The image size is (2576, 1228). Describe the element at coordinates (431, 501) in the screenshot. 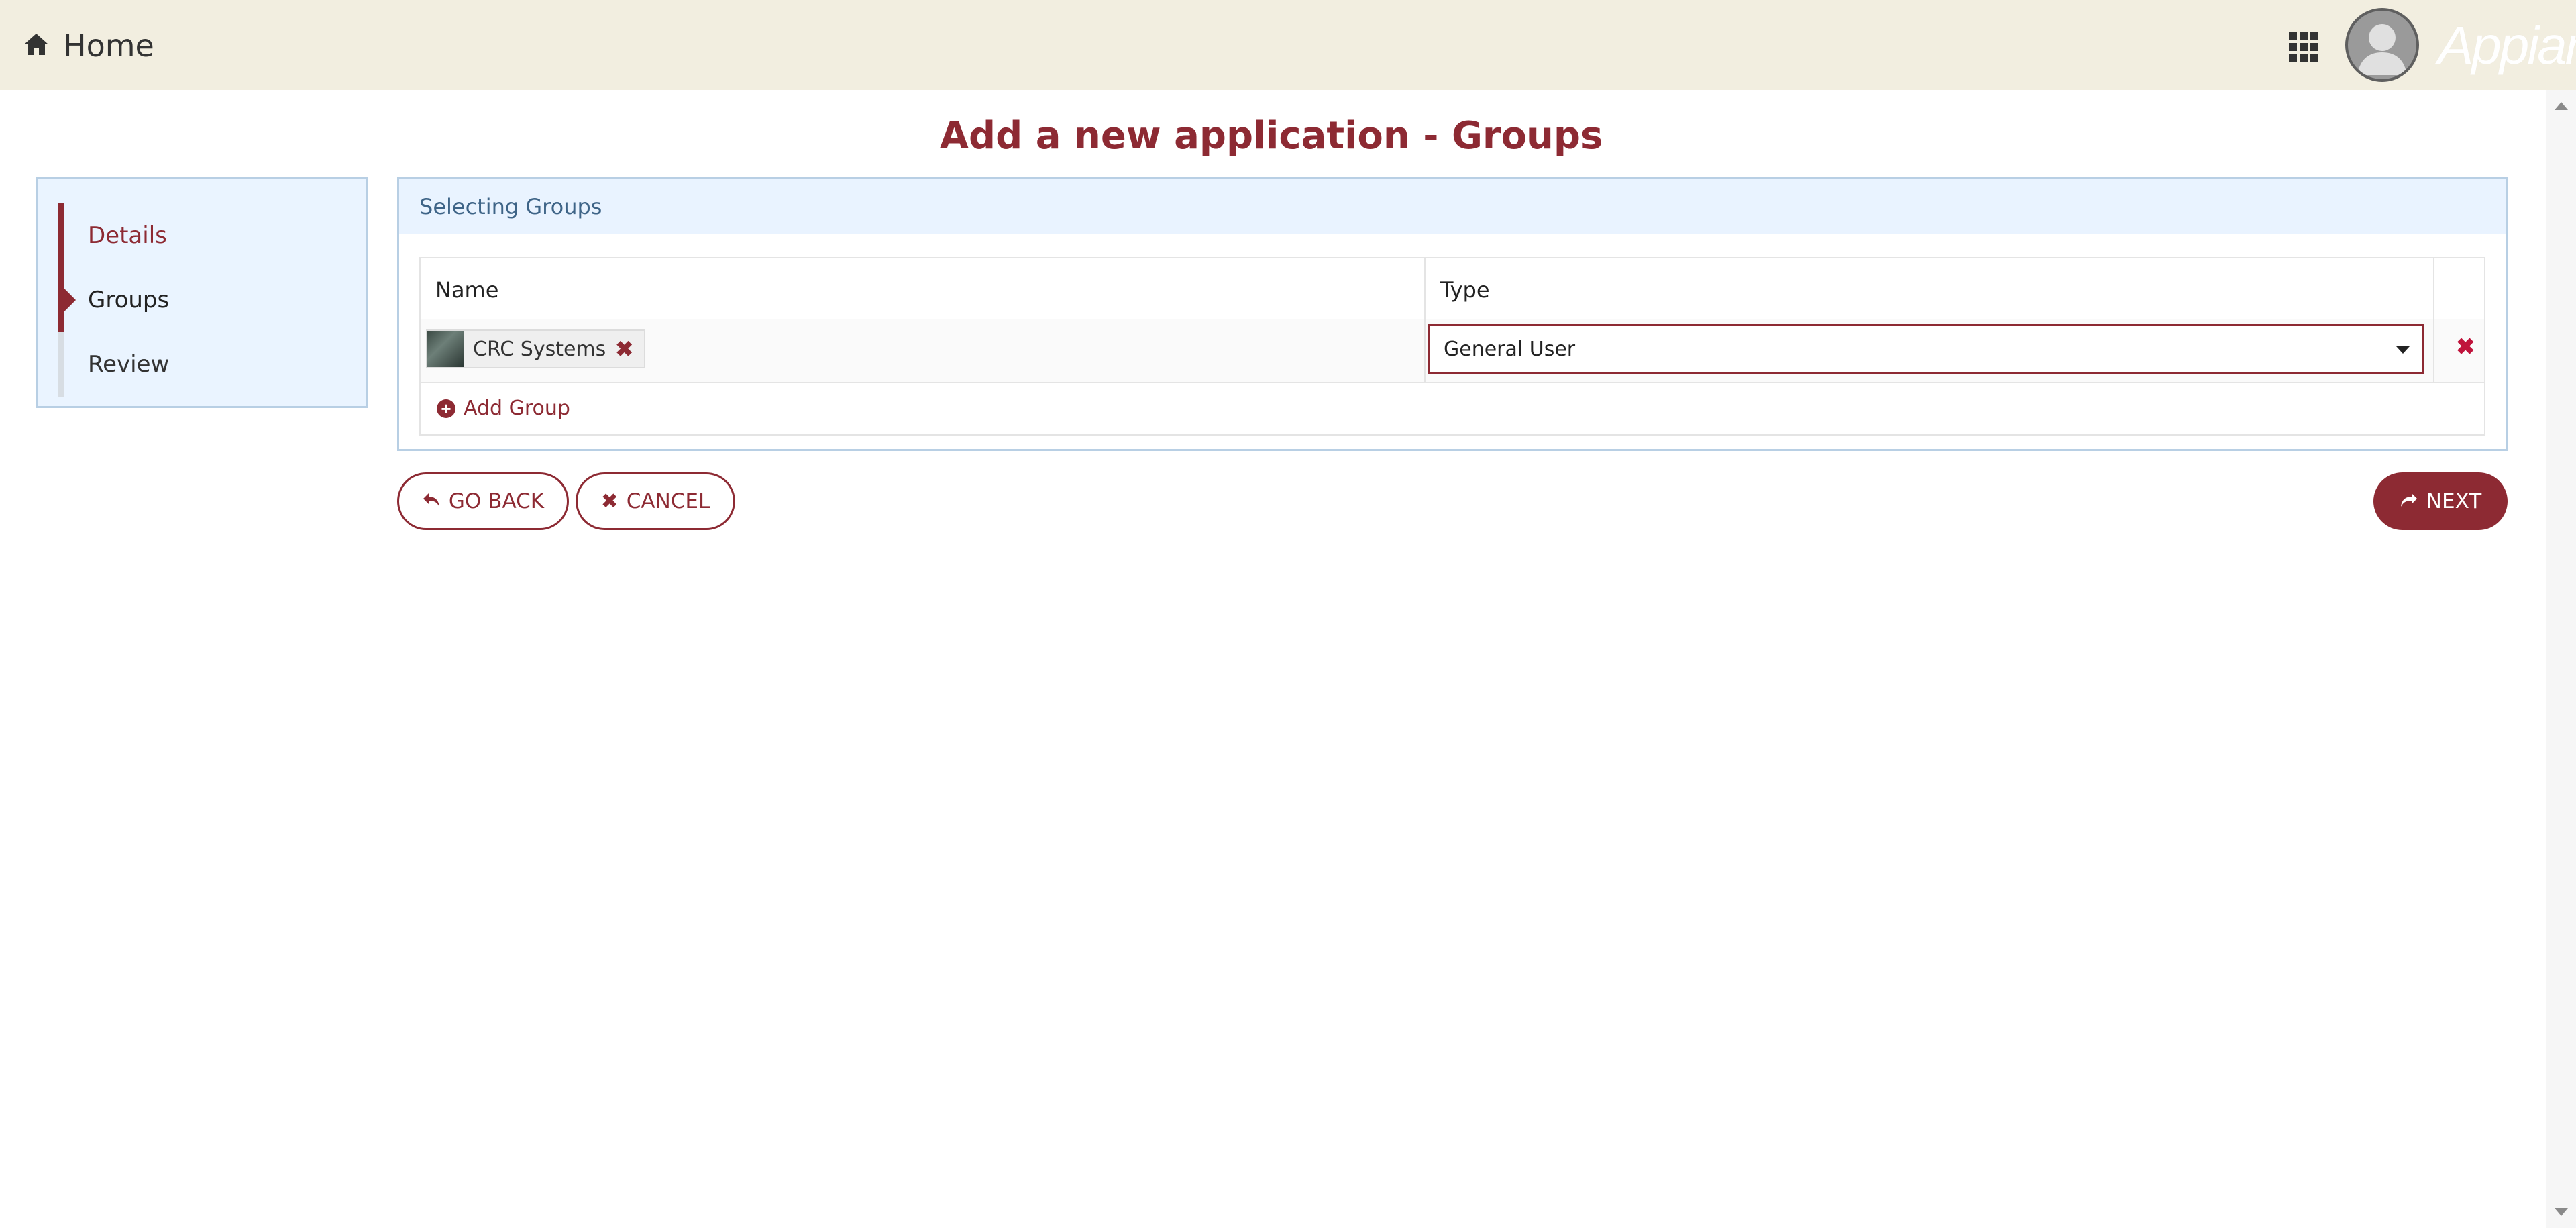

I see `reply-arrow-icon` at that location.